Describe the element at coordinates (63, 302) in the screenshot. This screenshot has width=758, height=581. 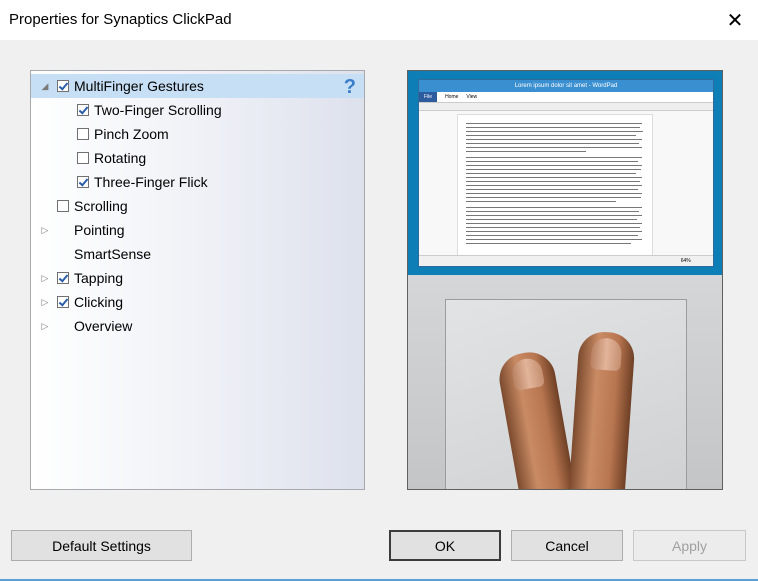
I see `clicking-checkbox` at that location.